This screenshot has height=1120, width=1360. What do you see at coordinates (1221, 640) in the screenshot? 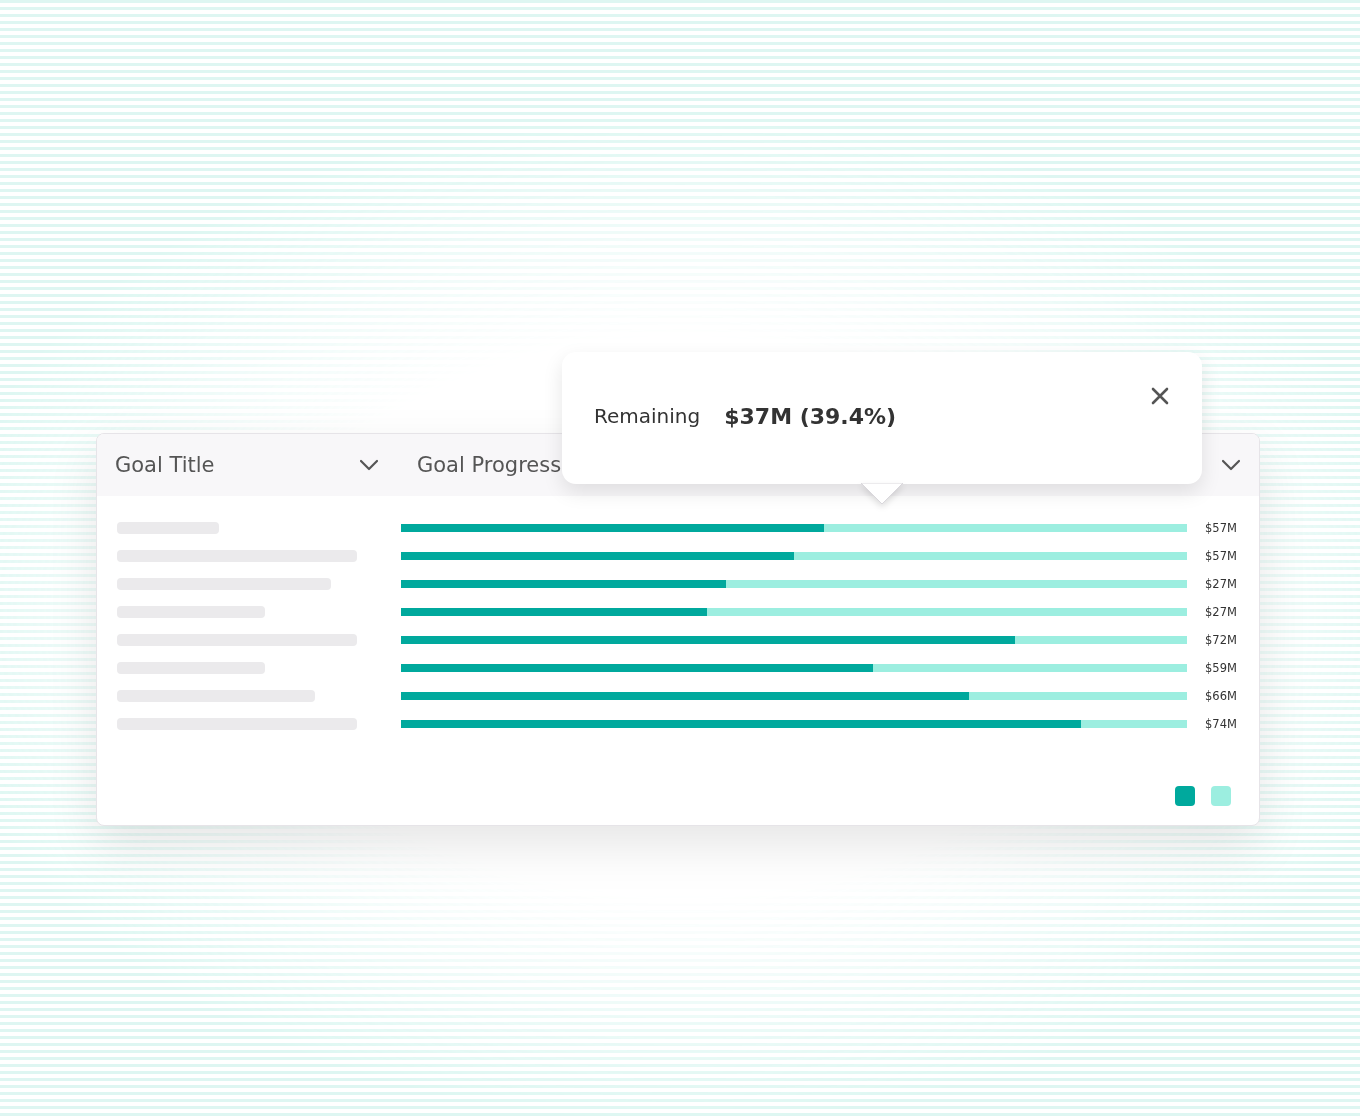
I see `amount-label: $72M` at bounding box center [1221, 640].